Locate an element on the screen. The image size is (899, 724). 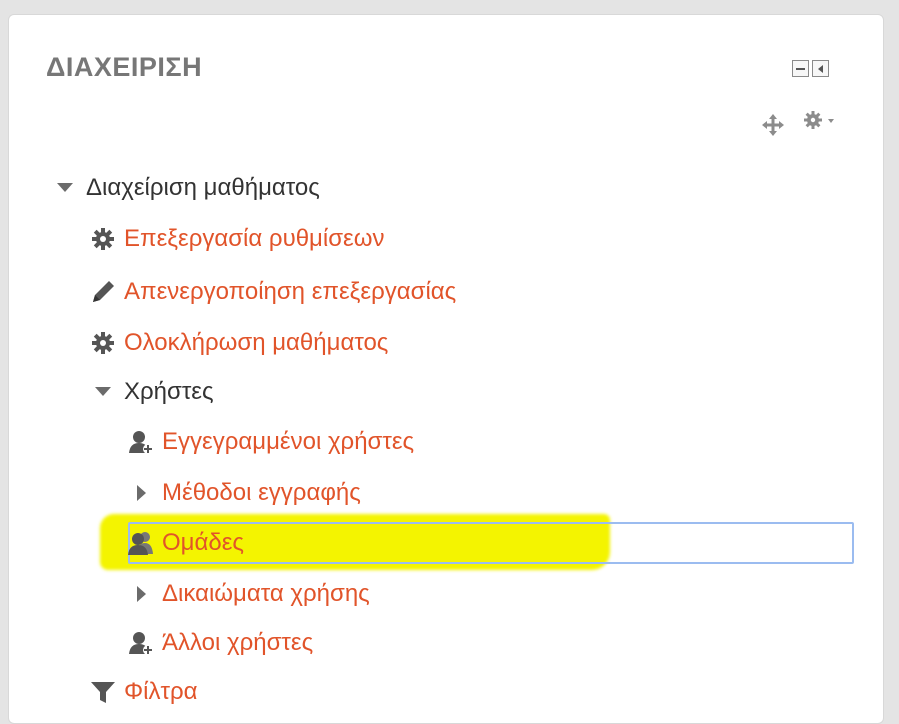
other-users-link: Άλλοι χρήστες is located at coordinates (237, 643).